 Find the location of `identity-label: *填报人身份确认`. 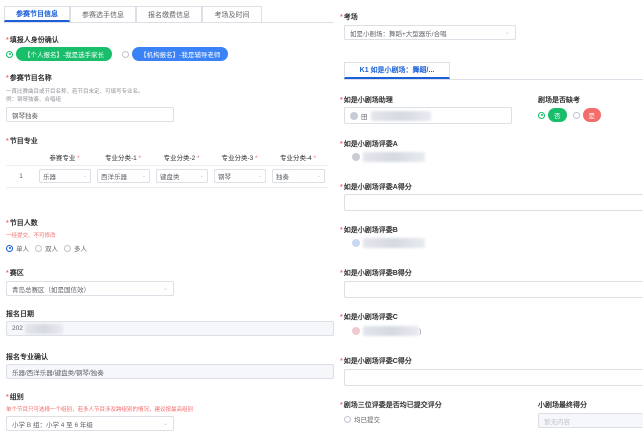

identity-label: *填报人身份确认 is located at coordinates (32, 40).